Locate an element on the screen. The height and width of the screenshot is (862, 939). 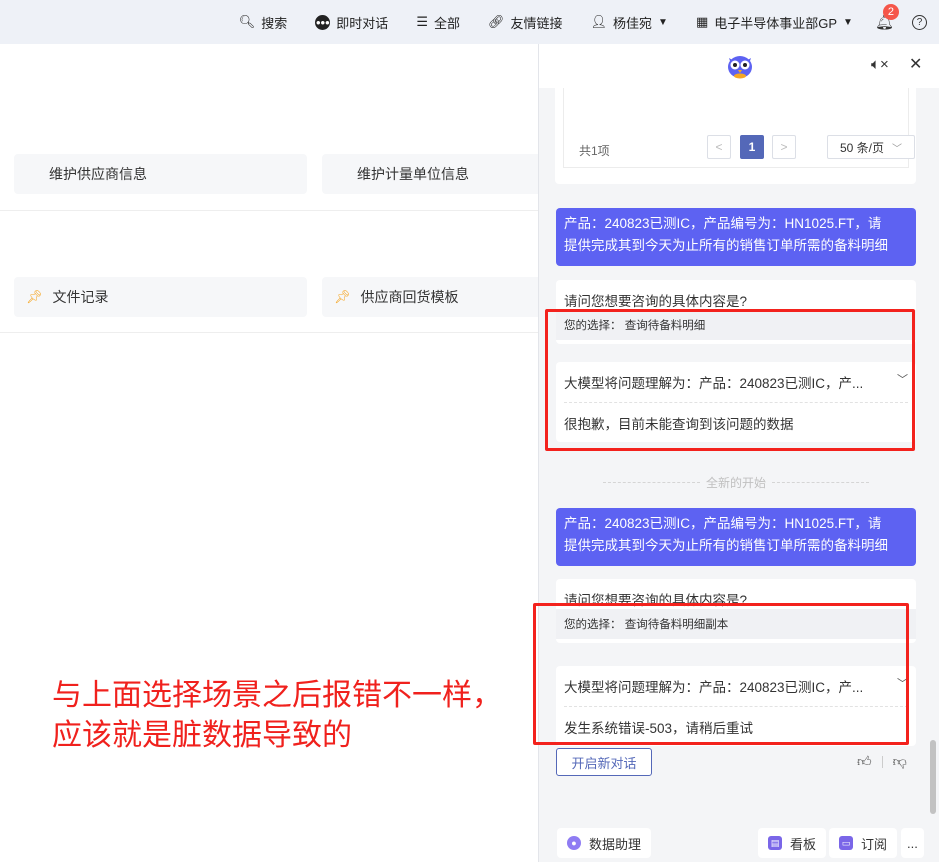
subscribe-label: 订阅 is located at coordinates (874, 844).